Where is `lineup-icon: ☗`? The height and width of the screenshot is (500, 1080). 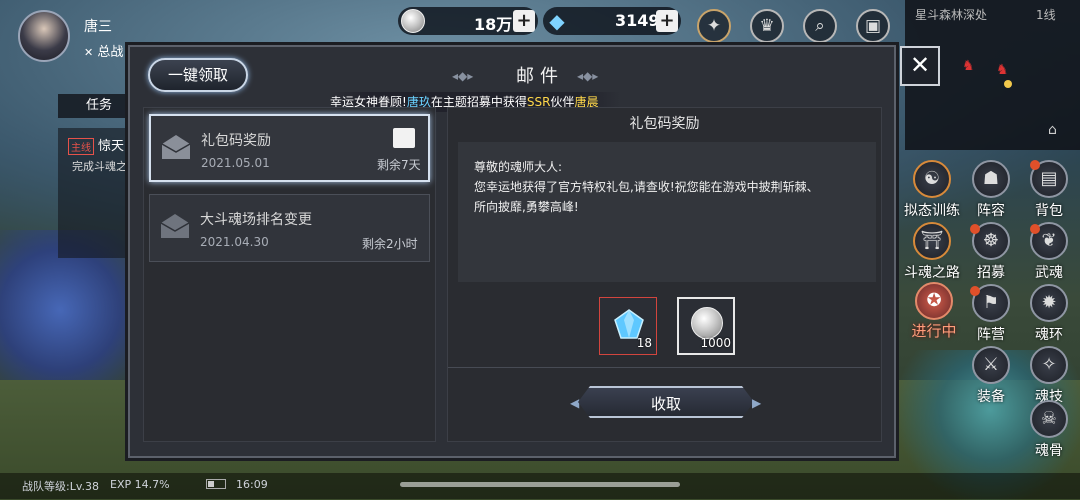 lineup-icon: ☗ is located at coordinates (991, 179).